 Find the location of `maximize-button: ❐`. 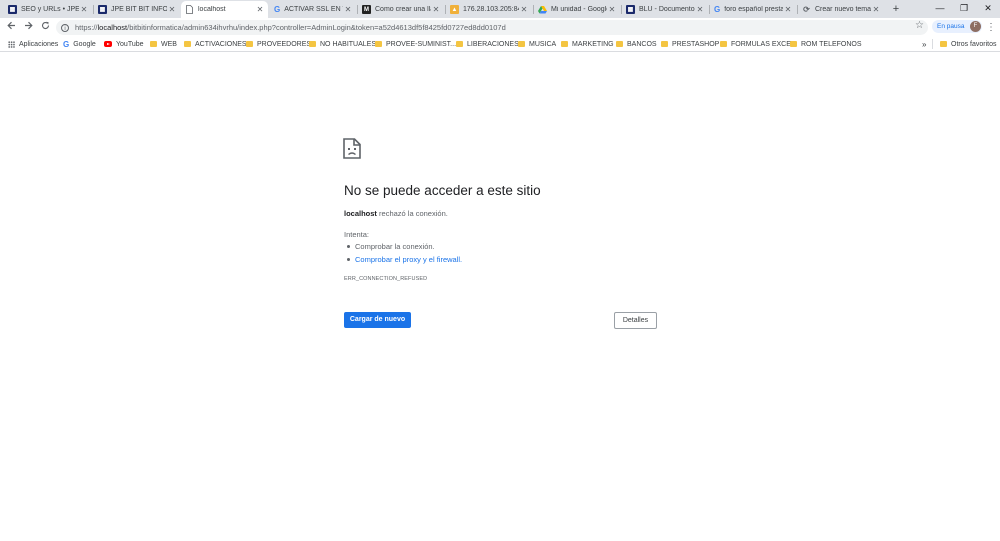

maximize-button: ❐ is located at coordinates (964, 9).